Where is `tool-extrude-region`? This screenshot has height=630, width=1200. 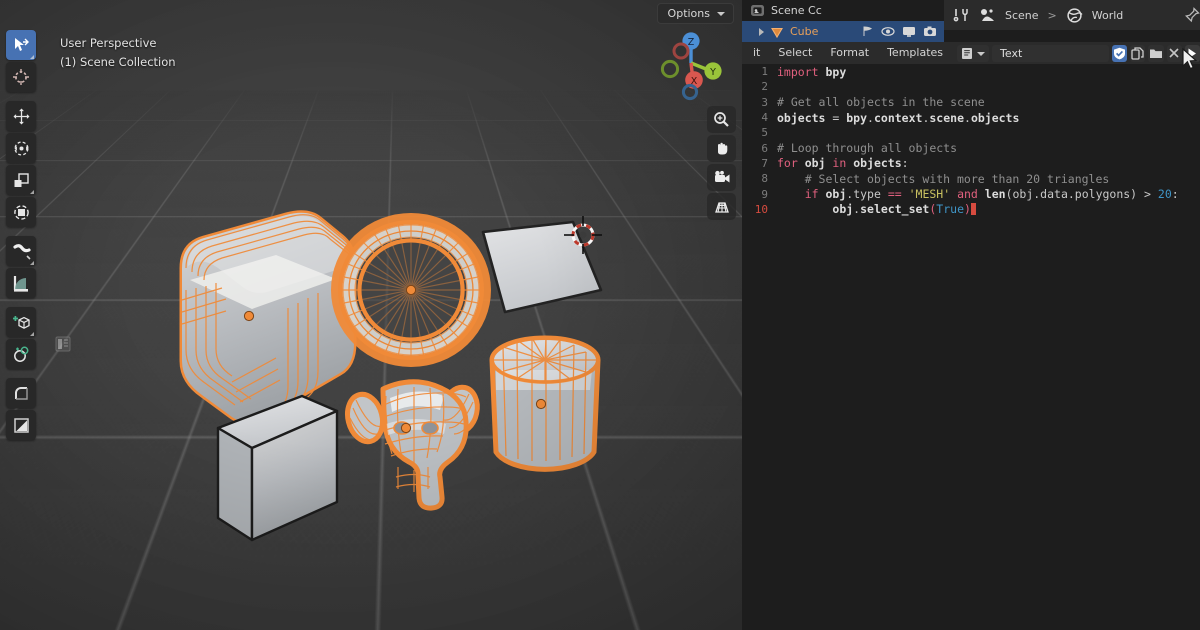
tool-extrude-region is located at coordinates (21, 354).